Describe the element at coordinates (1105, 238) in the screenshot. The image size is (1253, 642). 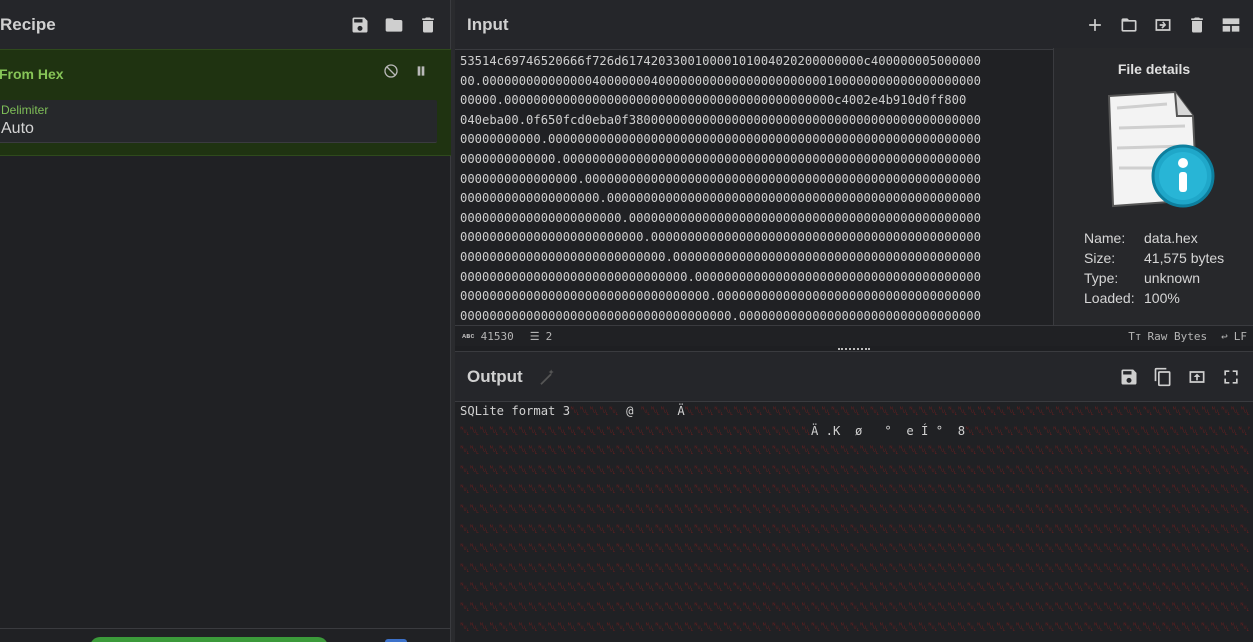
I see `name-label: Name:` at that location.